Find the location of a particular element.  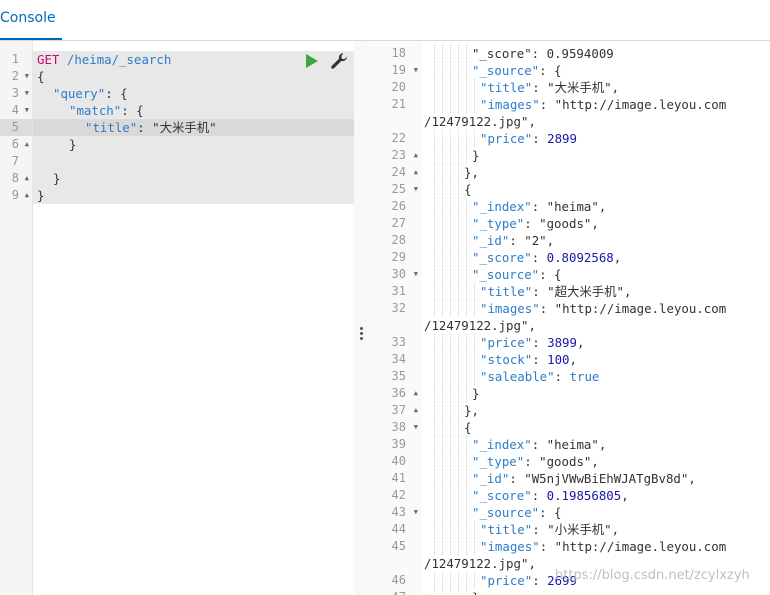

response-line: "_score": 0.19856805, is located at coordinates (550, 495).